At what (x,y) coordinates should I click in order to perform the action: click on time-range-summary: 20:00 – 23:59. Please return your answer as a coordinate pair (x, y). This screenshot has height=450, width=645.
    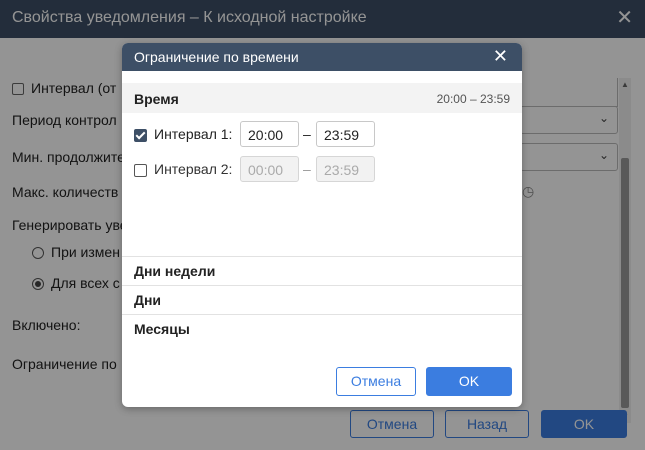
    Looking at the image, I should click on (473, 99).